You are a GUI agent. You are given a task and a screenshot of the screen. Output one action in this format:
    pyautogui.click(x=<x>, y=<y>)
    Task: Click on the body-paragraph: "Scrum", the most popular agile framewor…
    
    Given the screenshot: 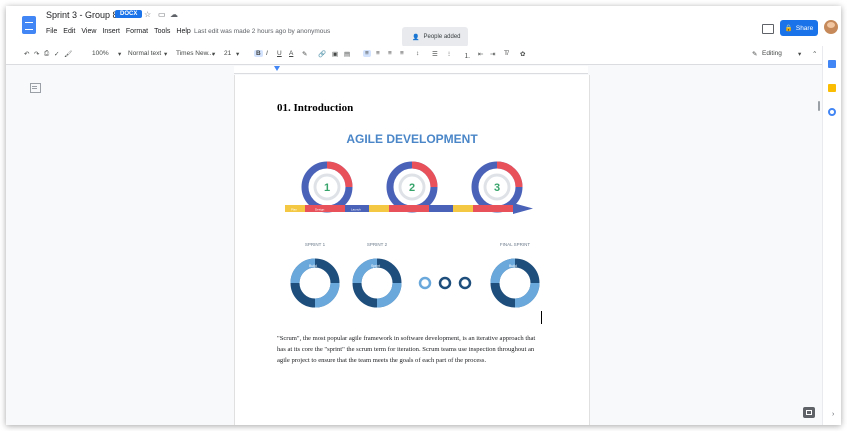 What is the action you would take?
    pyautogui.click(x=408, y=349)
    